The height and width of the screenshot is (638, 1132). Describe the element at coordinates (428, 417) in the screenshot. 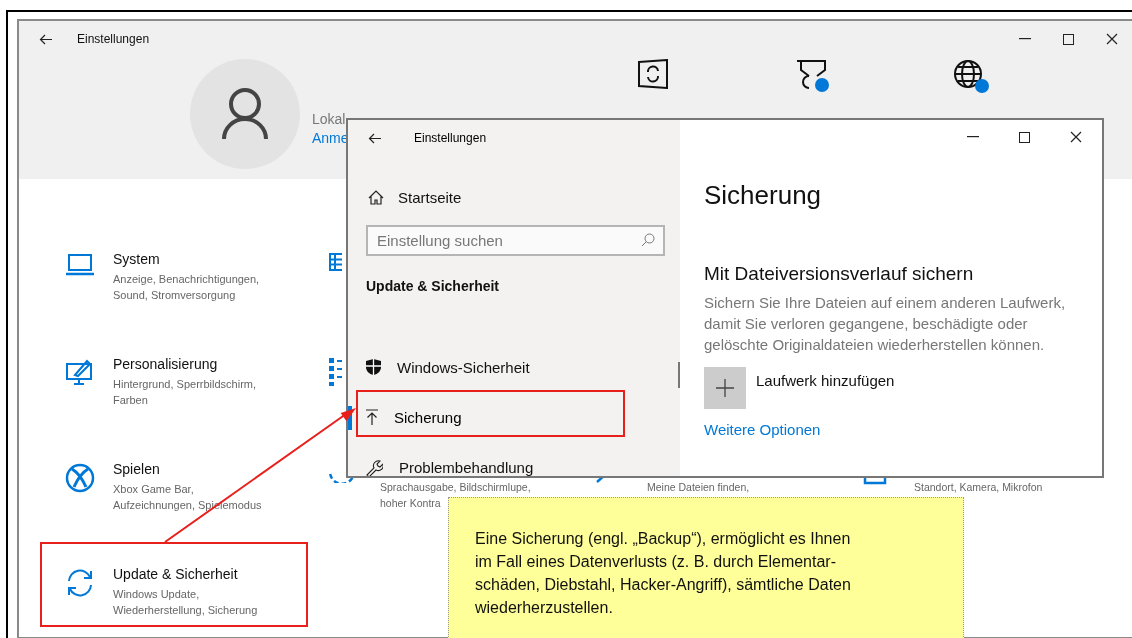

I see `nav-item: Sicherung` at that location.